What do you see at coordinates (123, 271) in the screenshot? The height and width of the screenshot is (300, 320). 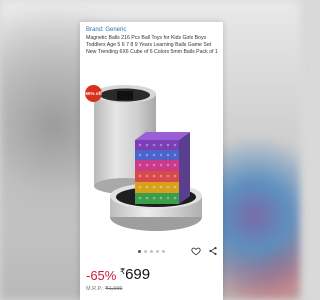 I see `currency-symbol: ₹` at bounding box center [123, 271].